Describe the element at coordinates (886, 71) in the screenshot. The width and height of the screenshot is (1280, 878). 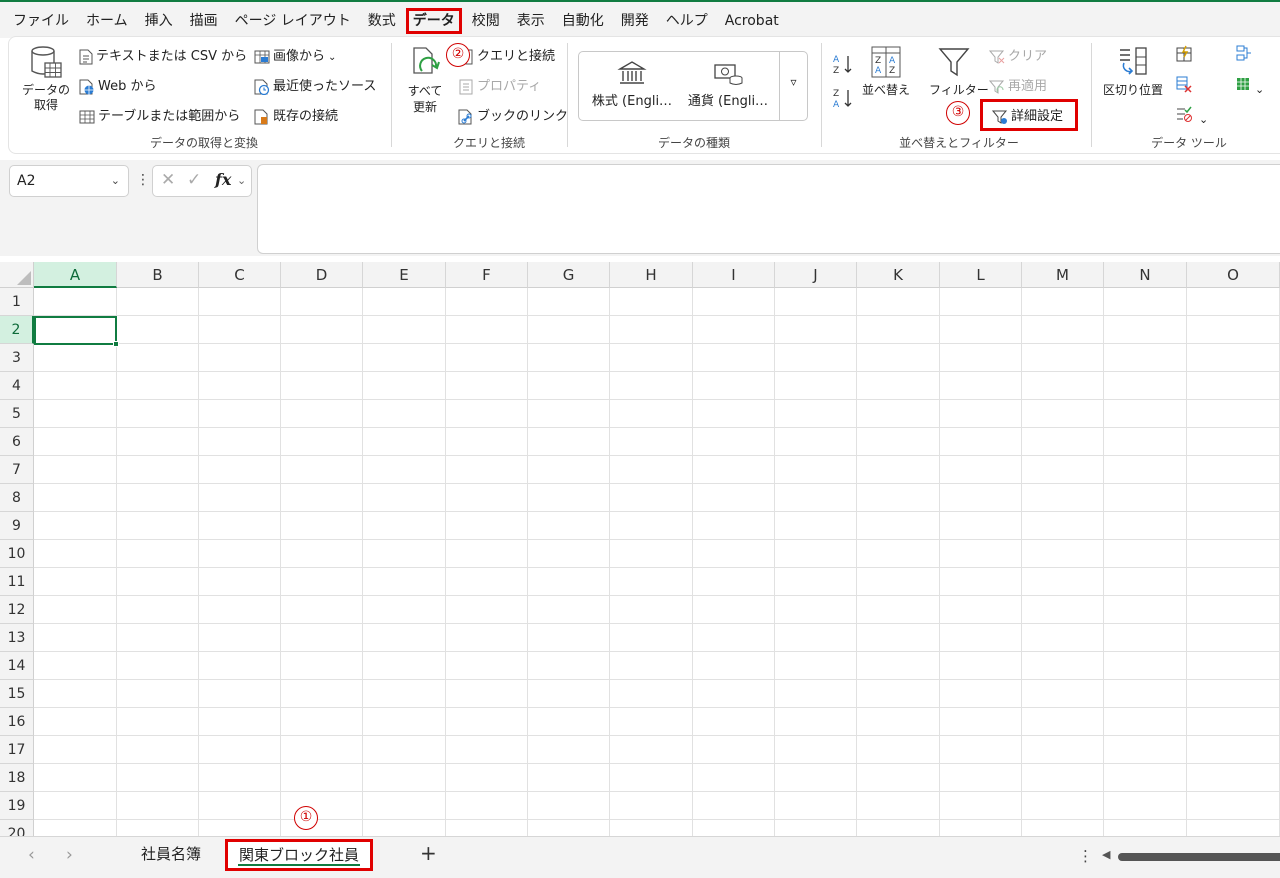
I see `sort-button: ZAAZ 並べ替え` at that location.